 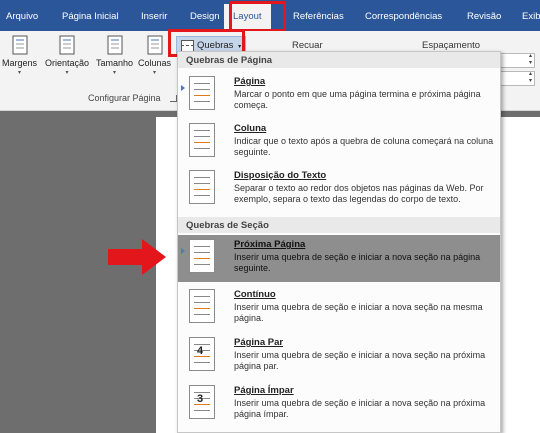 I want to click on menu-item-title: Próxima Página, so click(x=270, y=244).